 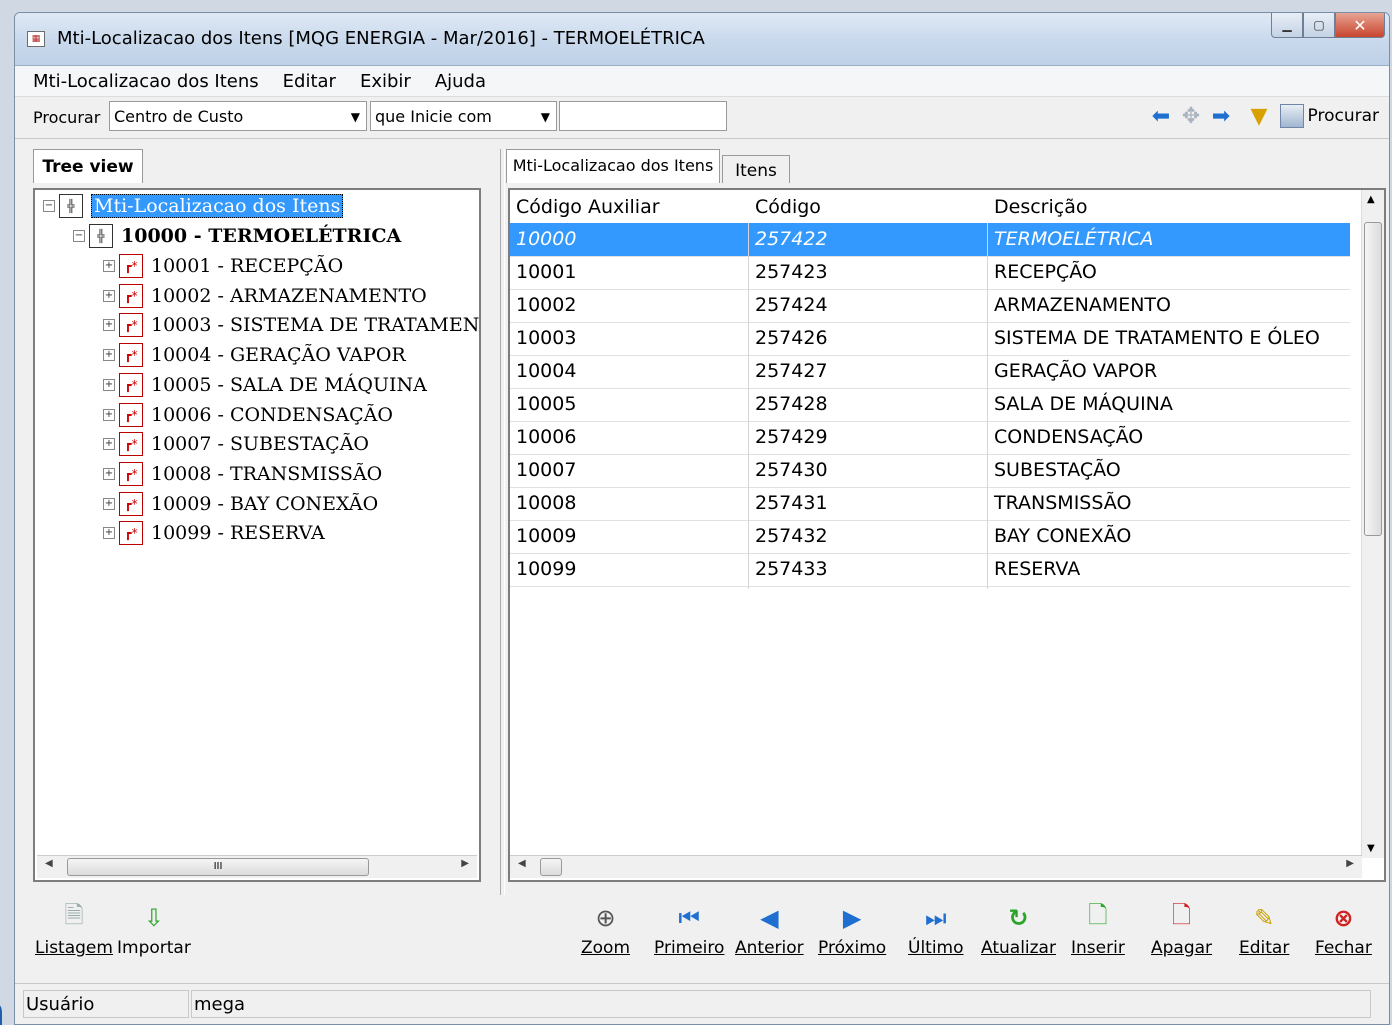 What do you see at coordinates (852, 931) in the screenshot?
I see `proximo-button: ▶ Próximo` at bounding box center [852, 931].